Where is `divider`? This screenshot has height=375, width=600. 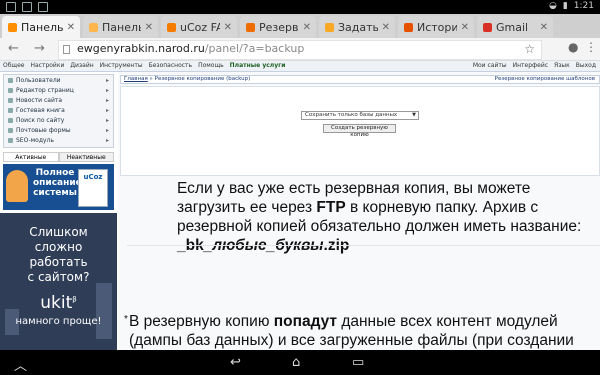
divider is located at coordinates (363, 245).